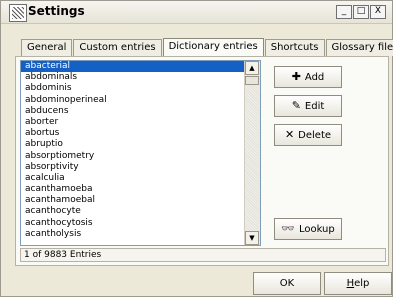 Image resolution: width=393 pixels, height=297 pixels. What do you see at coordinates (133, 211) in the screenshot?
I see `list-item: acanthocyte` at bounding box center [133, 211].